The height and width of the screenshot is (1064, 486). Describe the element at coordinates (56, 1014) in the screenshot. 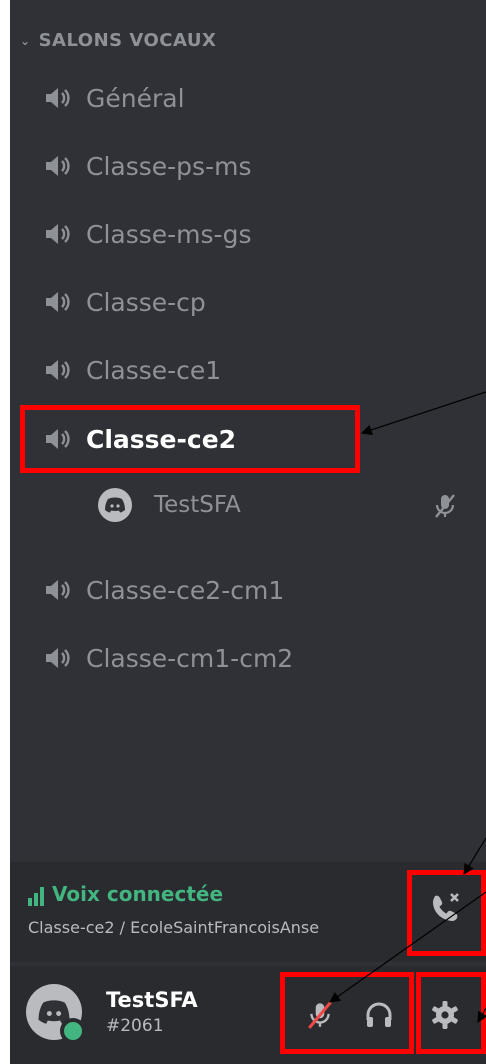

I see `user-avatar` at that location.